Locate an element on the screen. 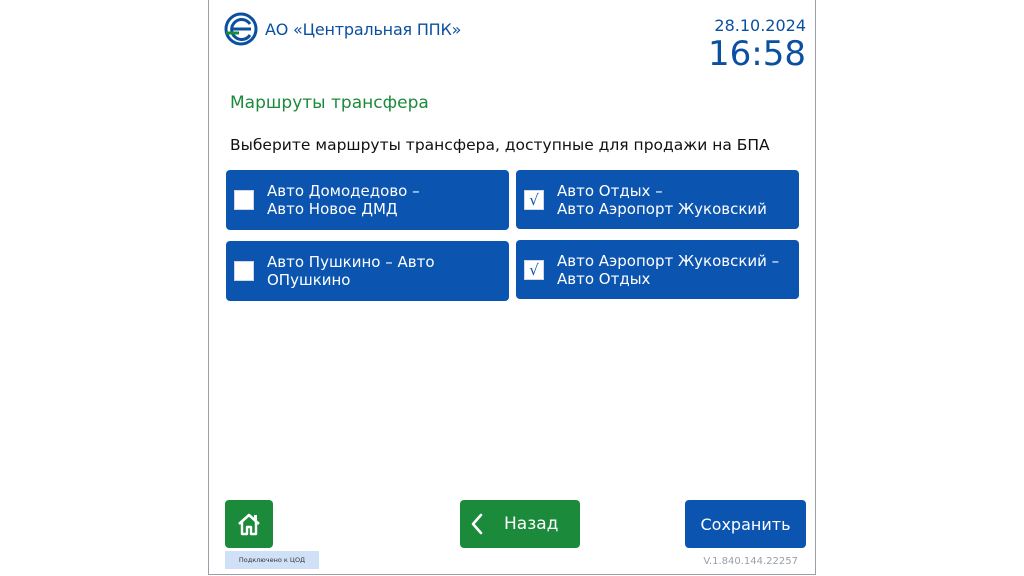  company-logo-icon is located at coordinates (241, 29).